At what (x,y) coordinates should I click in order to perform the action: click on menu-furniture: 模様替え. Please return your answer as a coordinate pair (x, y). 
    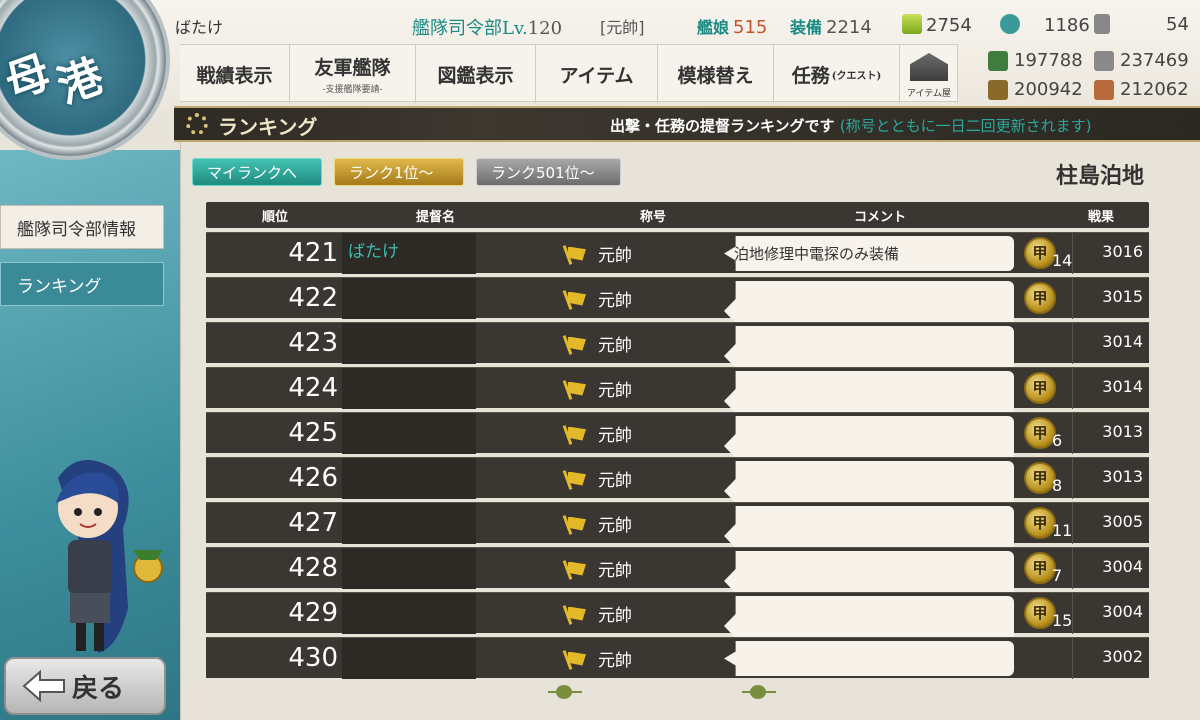
    Looking at the image, I should click on (716, 74).